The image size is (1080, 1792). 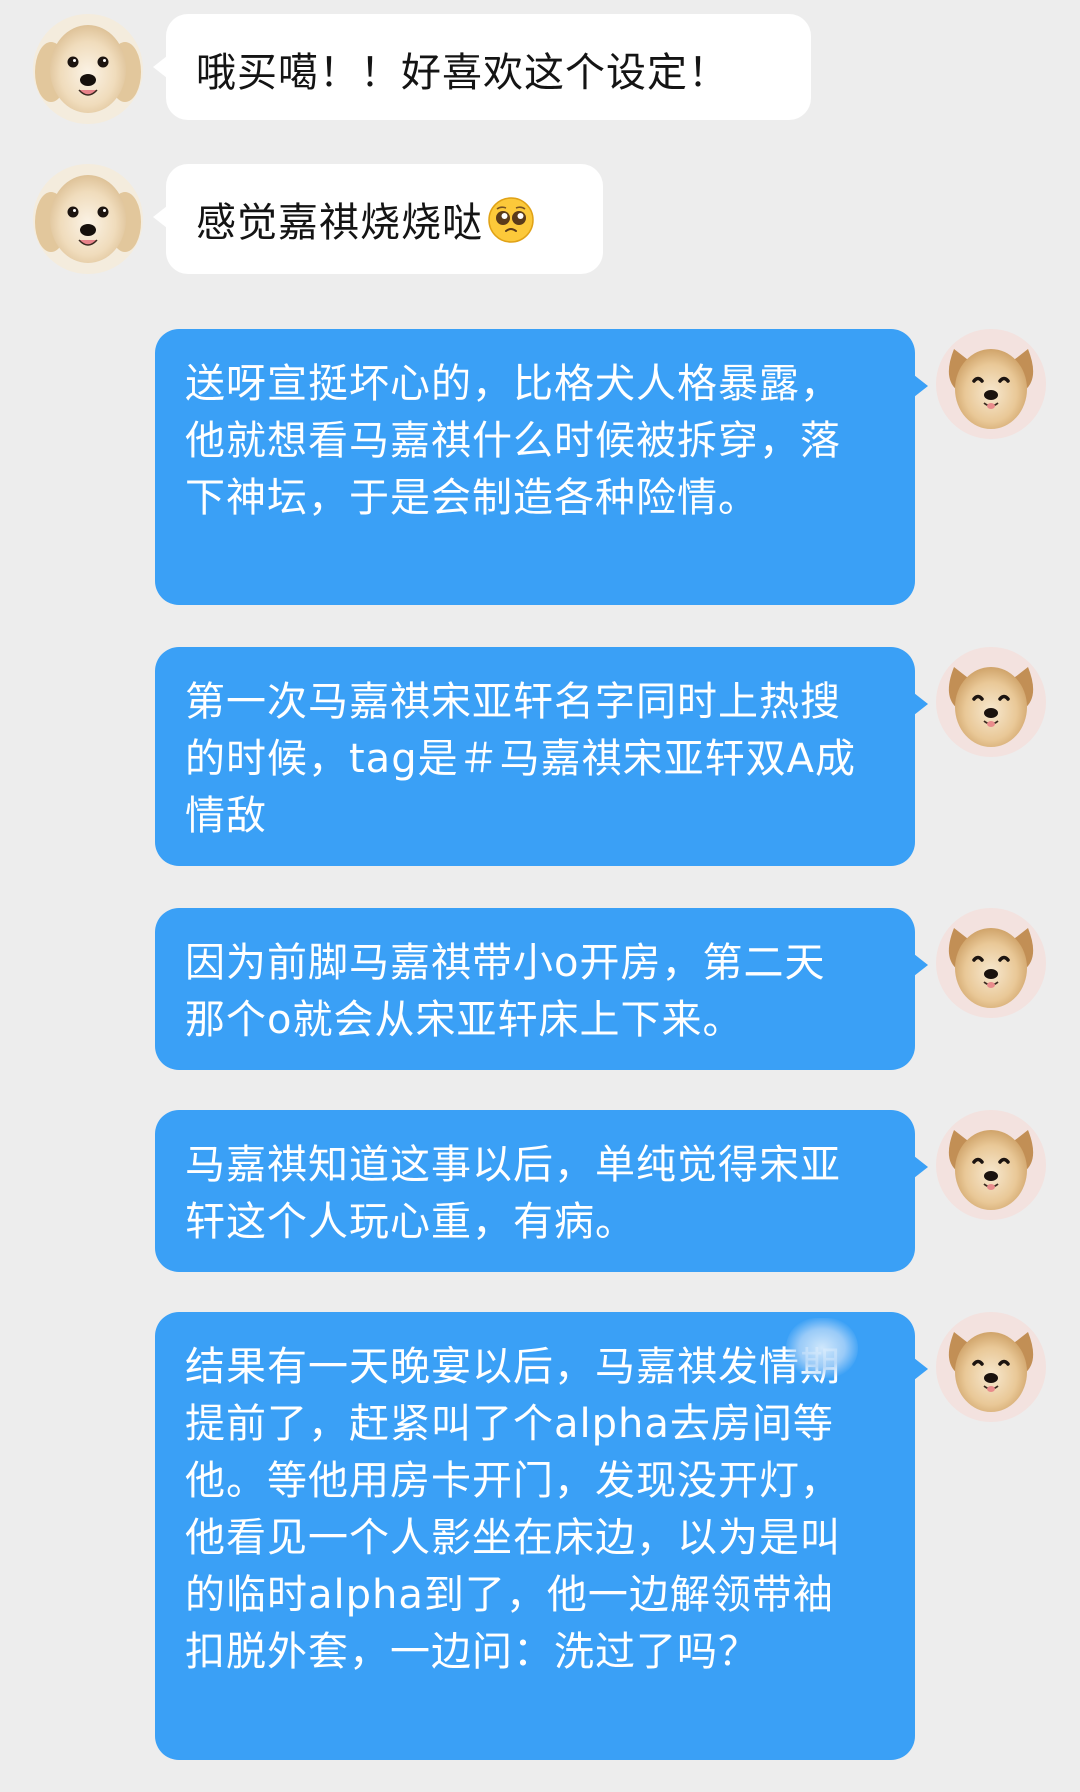 I want to click on pleading-face-emoji, so click(x=511, y=220).